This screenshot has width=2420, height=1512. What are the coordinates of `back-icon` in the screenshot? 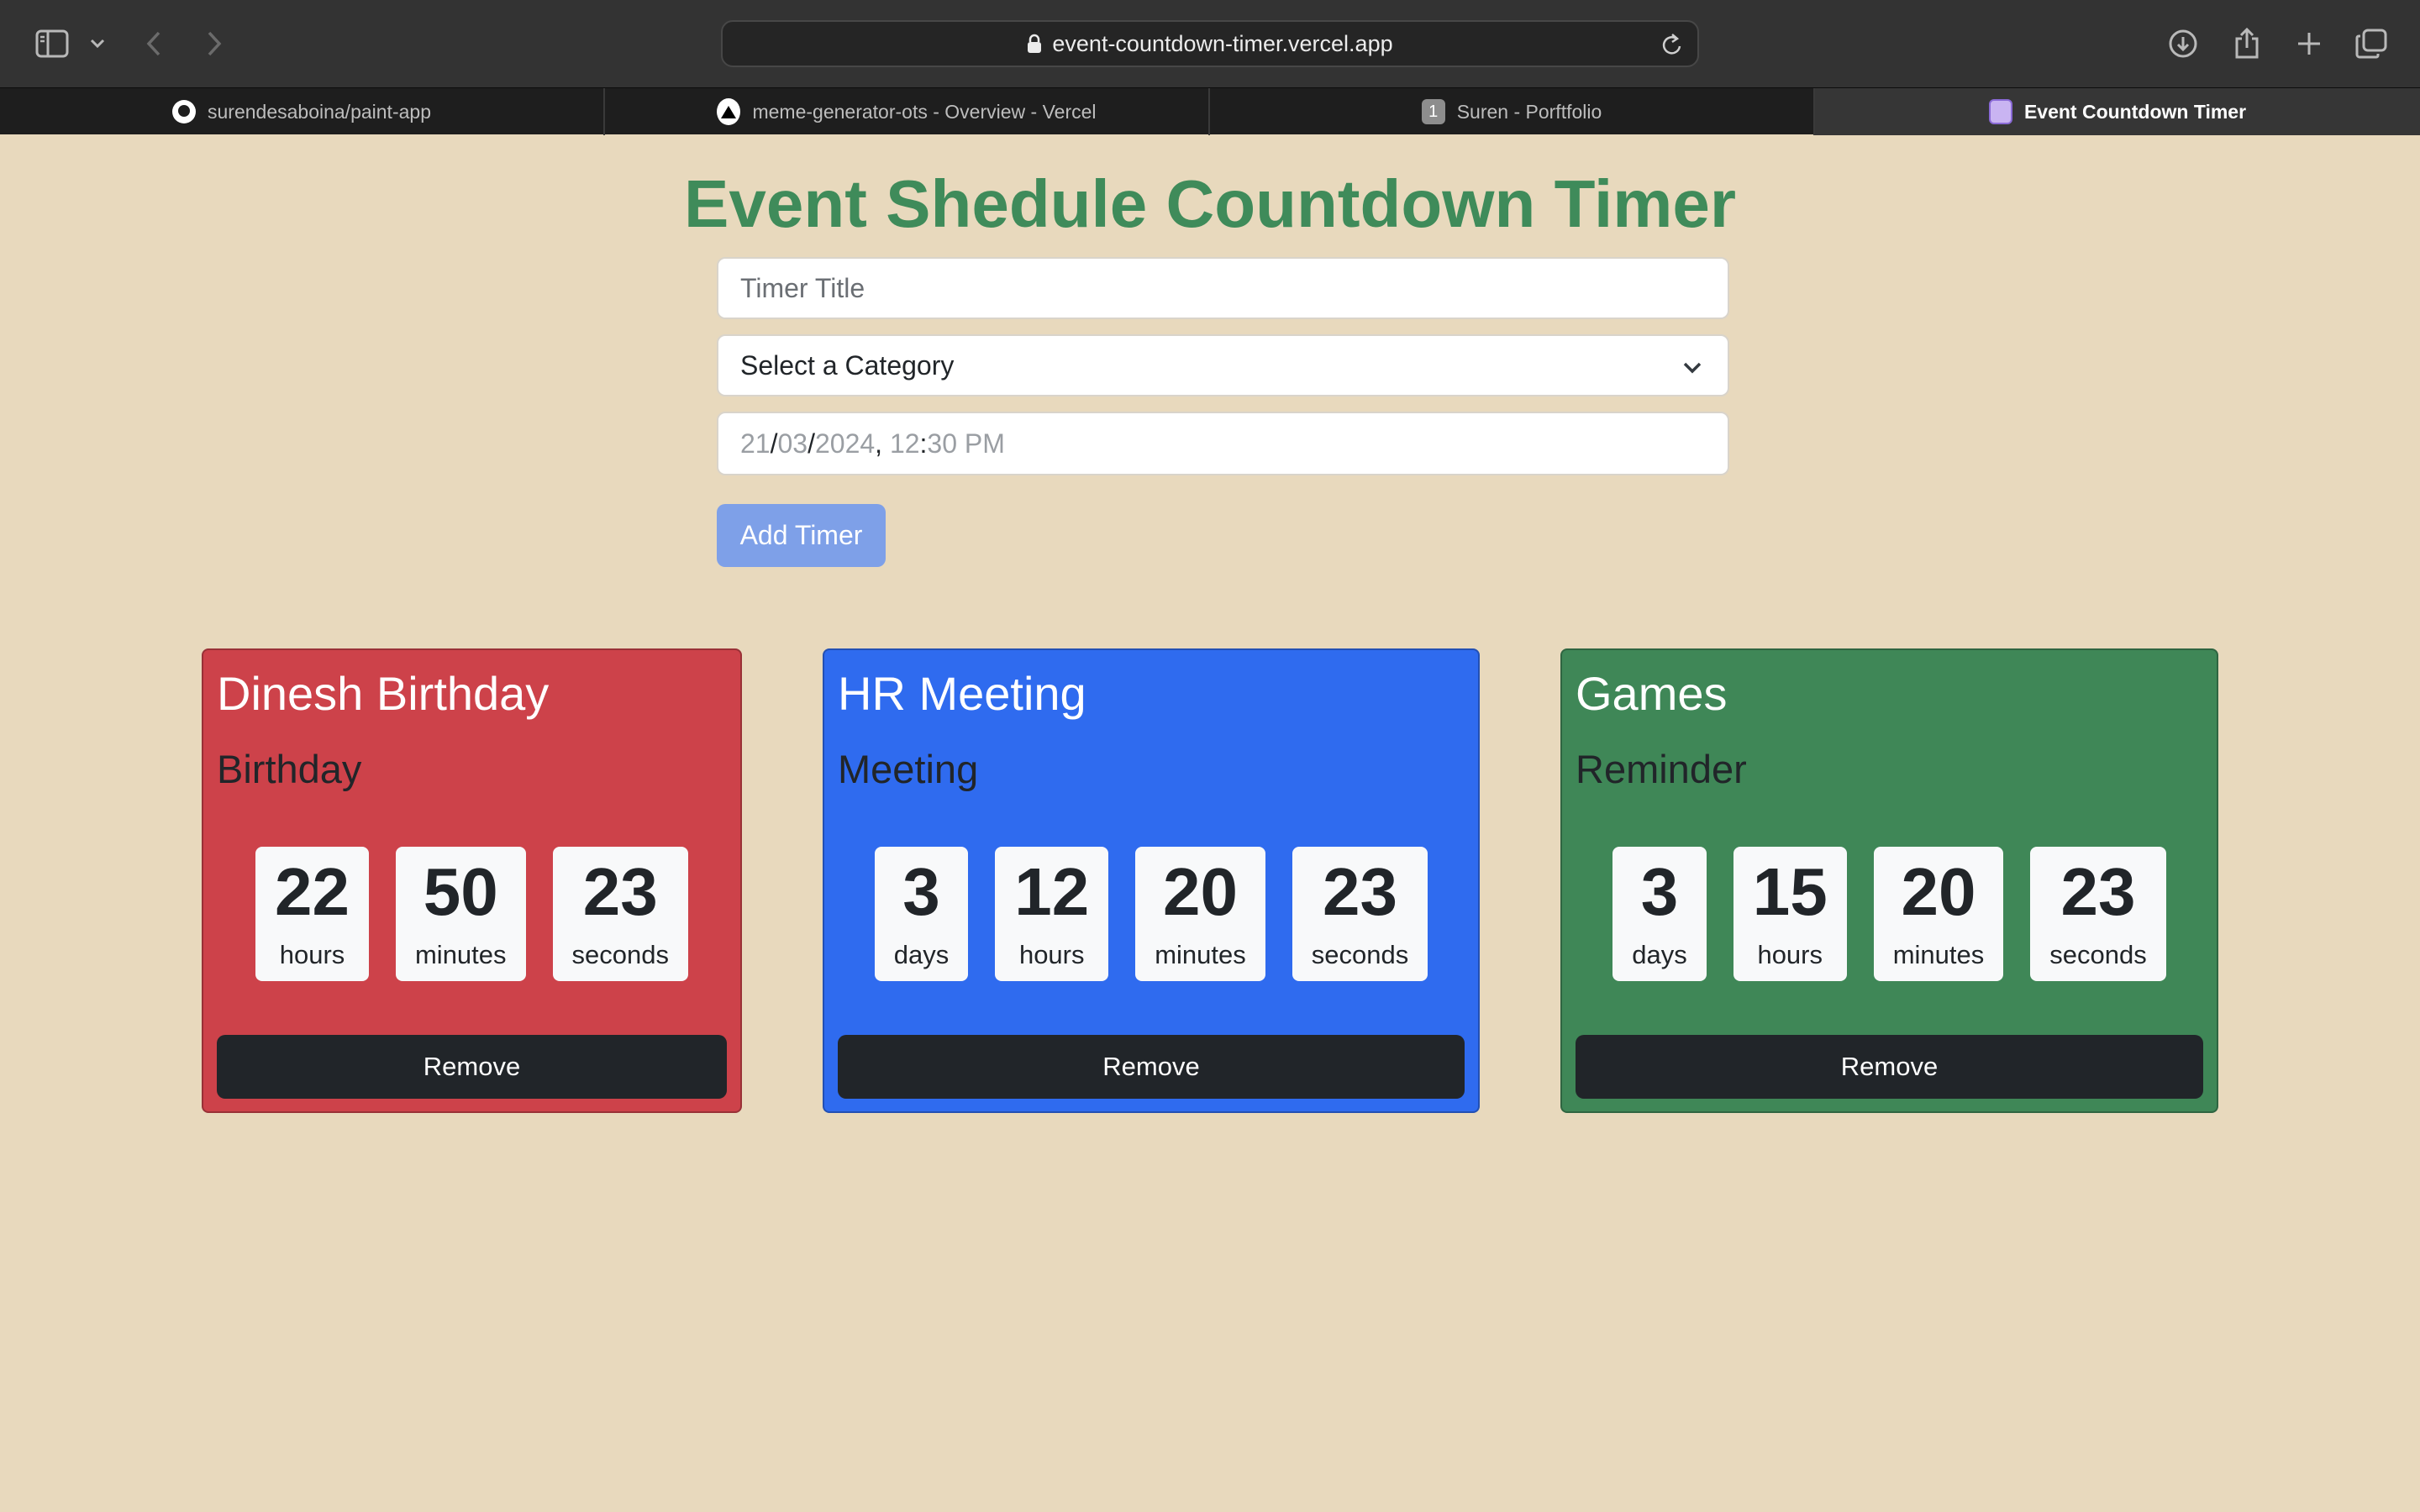 It's located at (153, 44).